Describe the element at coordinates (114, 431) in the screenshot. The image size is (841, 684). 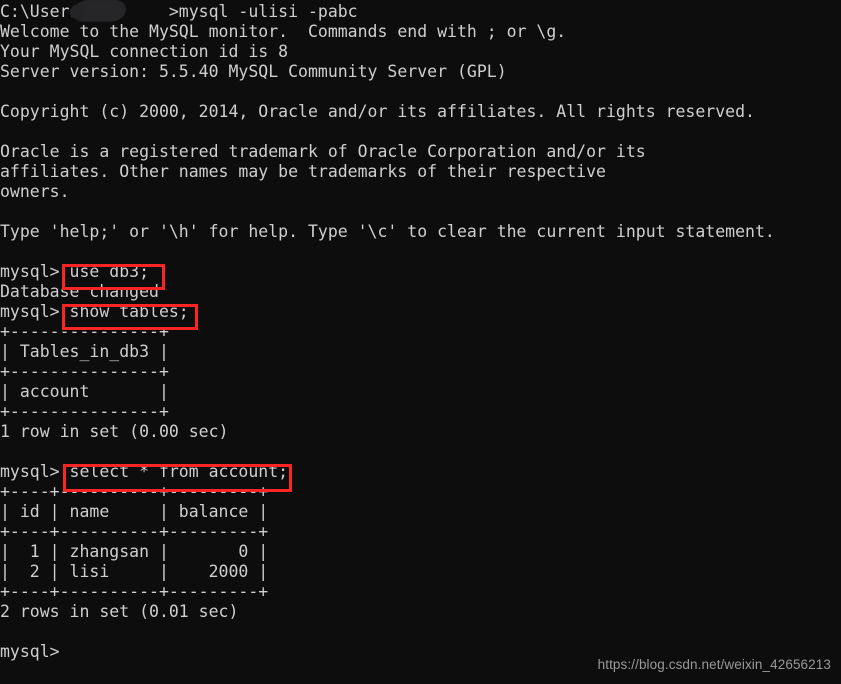
I see `terminal-line: 1 row in set (0.00 sec)` at that location.